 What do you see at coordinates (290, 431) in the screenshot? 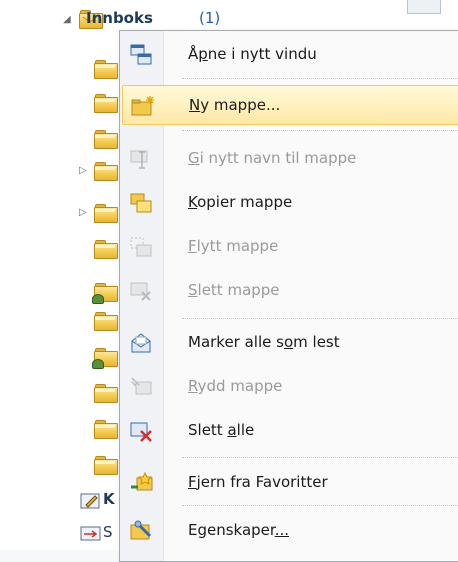
I see `menu-item-delete-all: Slett alle` at bounding box center [290, 431].